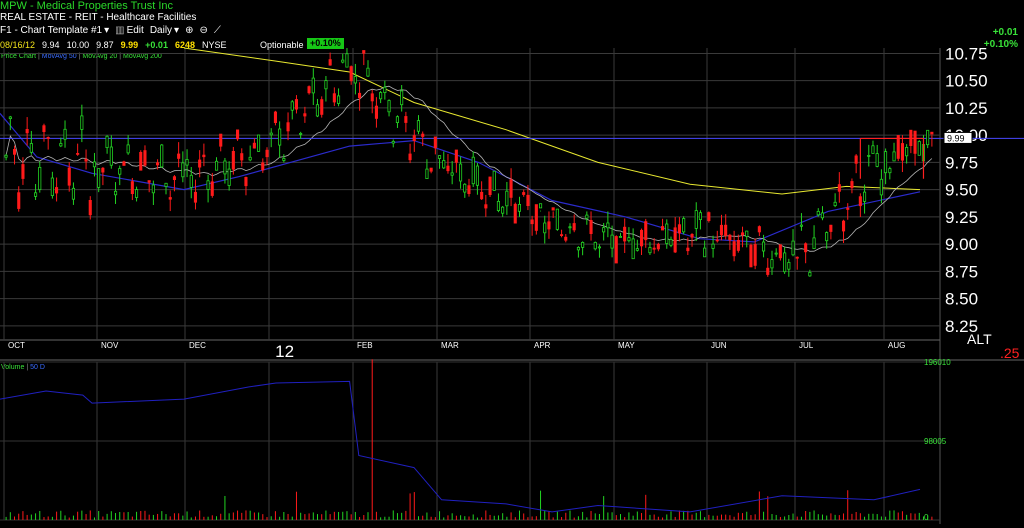 The width and height of the screenshot is (1024, 528). What do you see at coordinates (961, 271) in the screenshot?
I see `price-tick-label: 8.75` at bounding box center [961, 271].